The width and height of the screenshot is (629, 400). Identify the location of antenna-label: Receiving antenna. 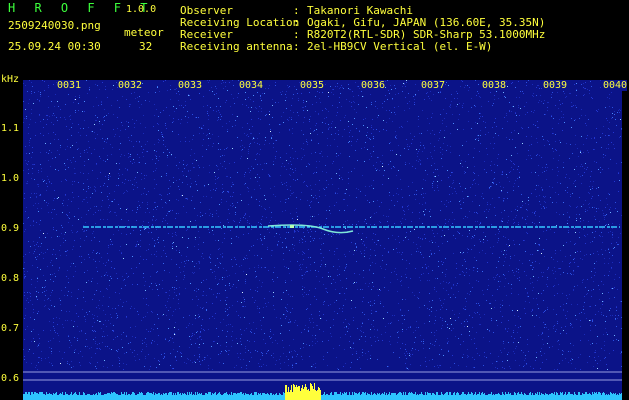
(236, 46).